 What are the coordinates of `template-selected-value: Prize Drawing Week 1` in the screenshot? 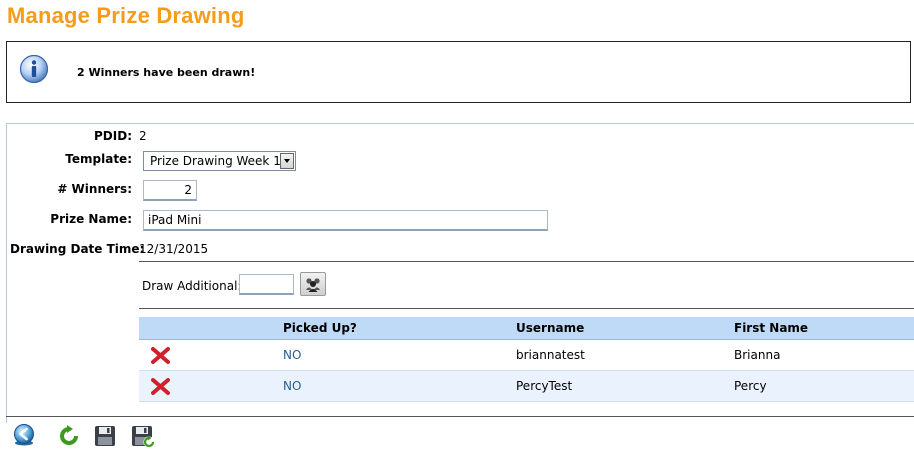 It's located at (215, 161).